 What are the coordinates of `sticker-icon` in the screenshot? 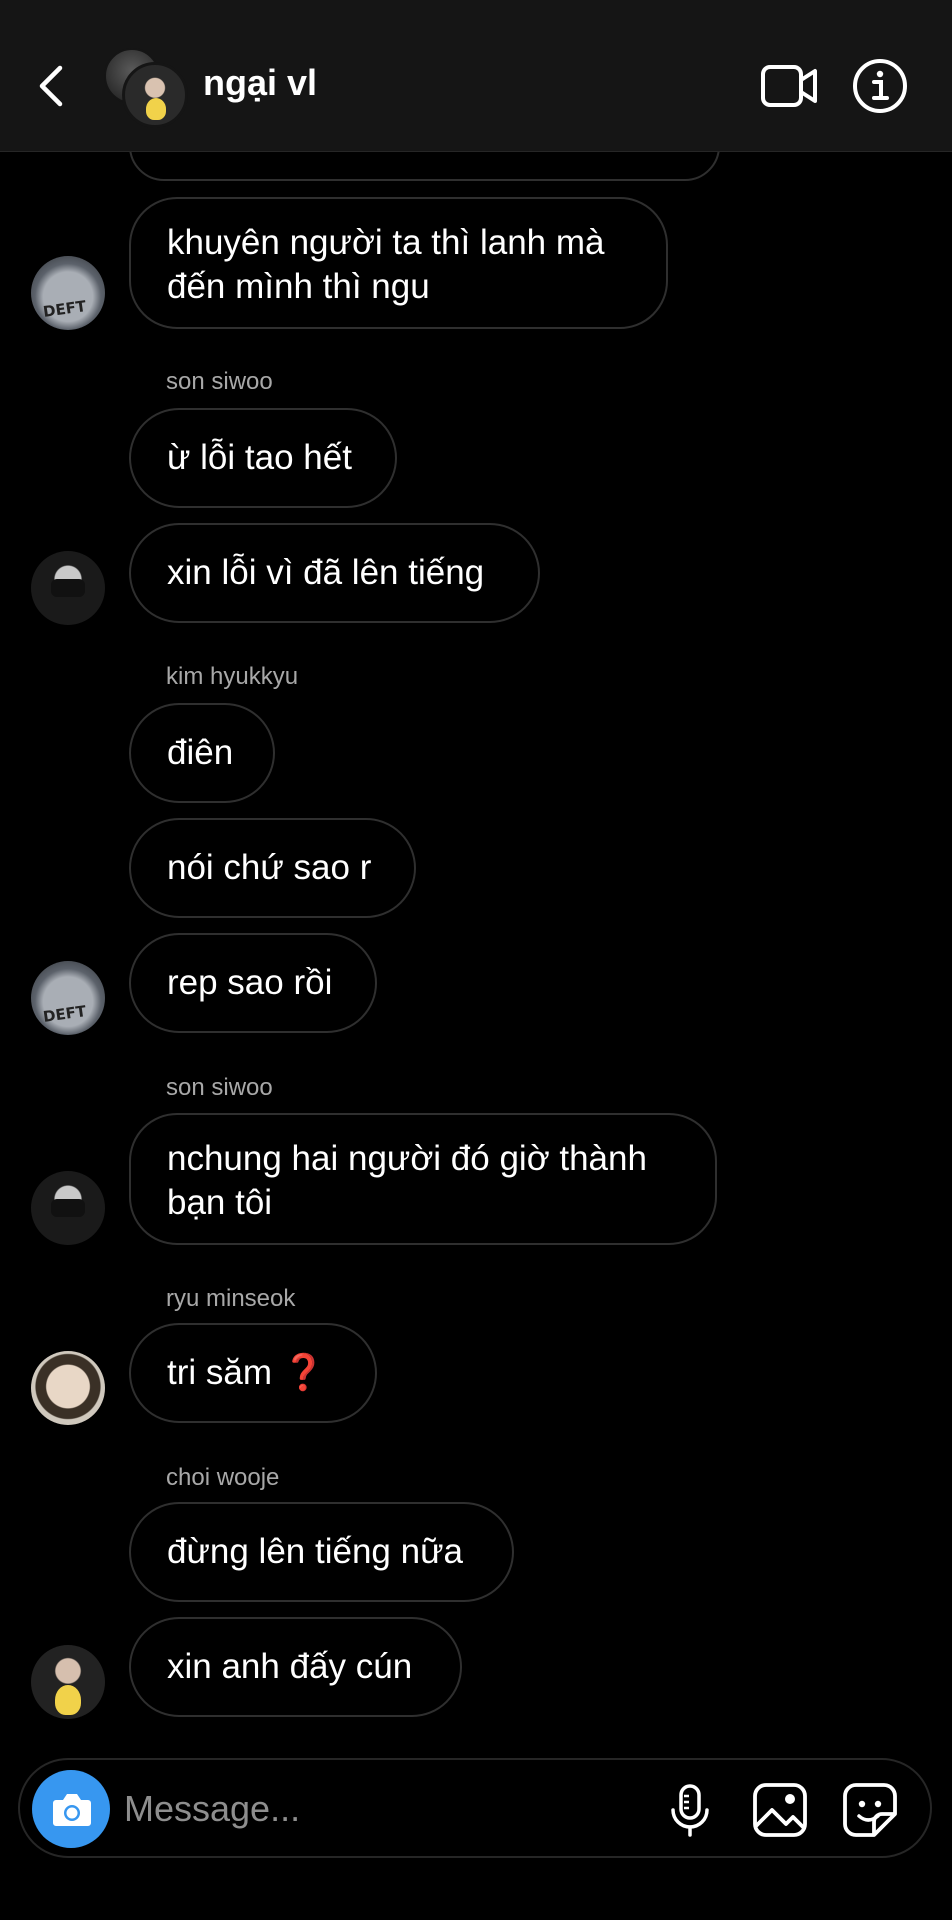 It's located at (870, 1810).